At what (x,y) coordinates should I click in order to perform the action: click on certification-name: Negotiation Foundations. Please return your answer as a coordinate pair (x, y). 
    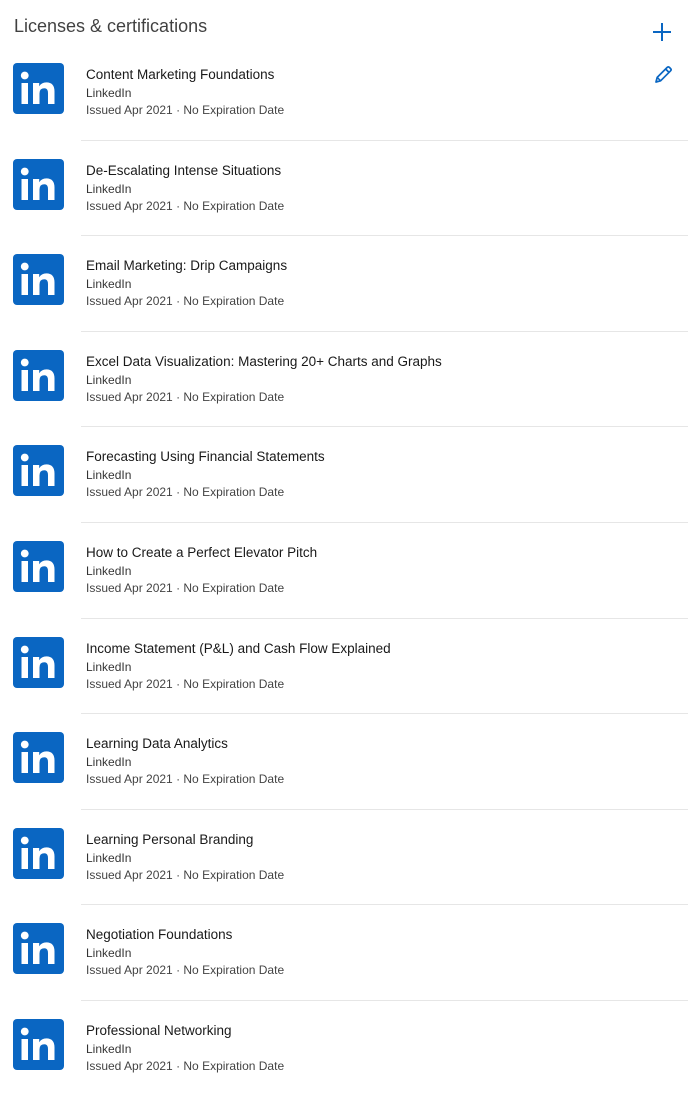
    Looking at the image, I should click on (366, 935).